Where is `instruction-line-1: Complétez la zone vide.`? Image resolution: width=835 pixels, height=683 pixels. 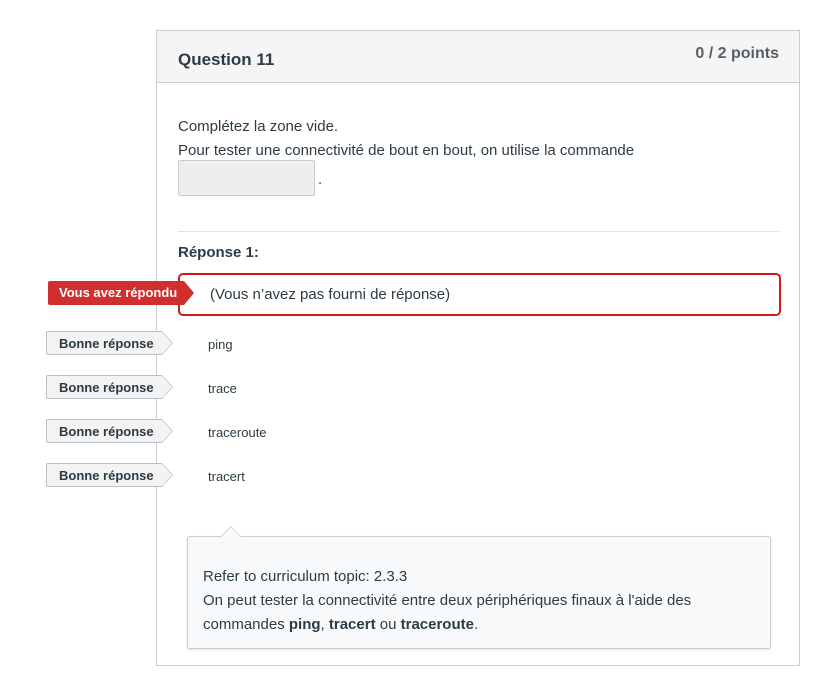
instruction-line-1: Complétez la zone vide. is located at coordinates (258, 126).